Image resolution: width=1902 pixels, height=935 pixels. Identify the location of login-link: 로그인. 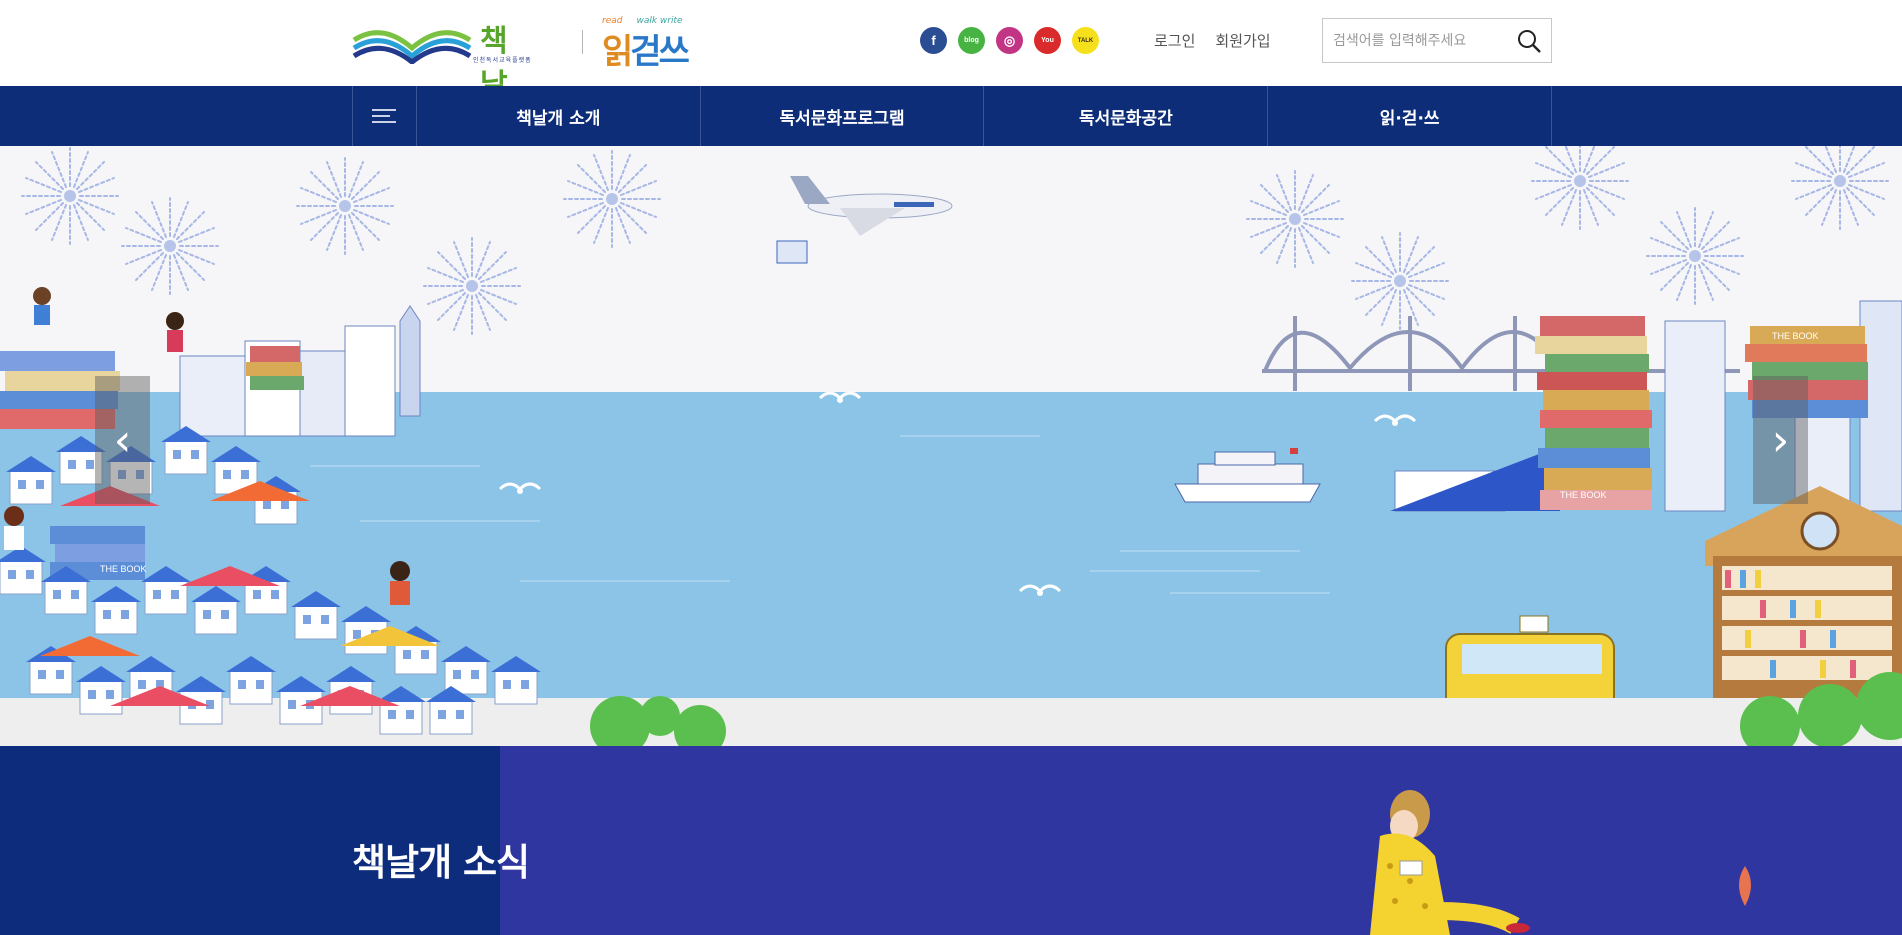
(1174, 40).